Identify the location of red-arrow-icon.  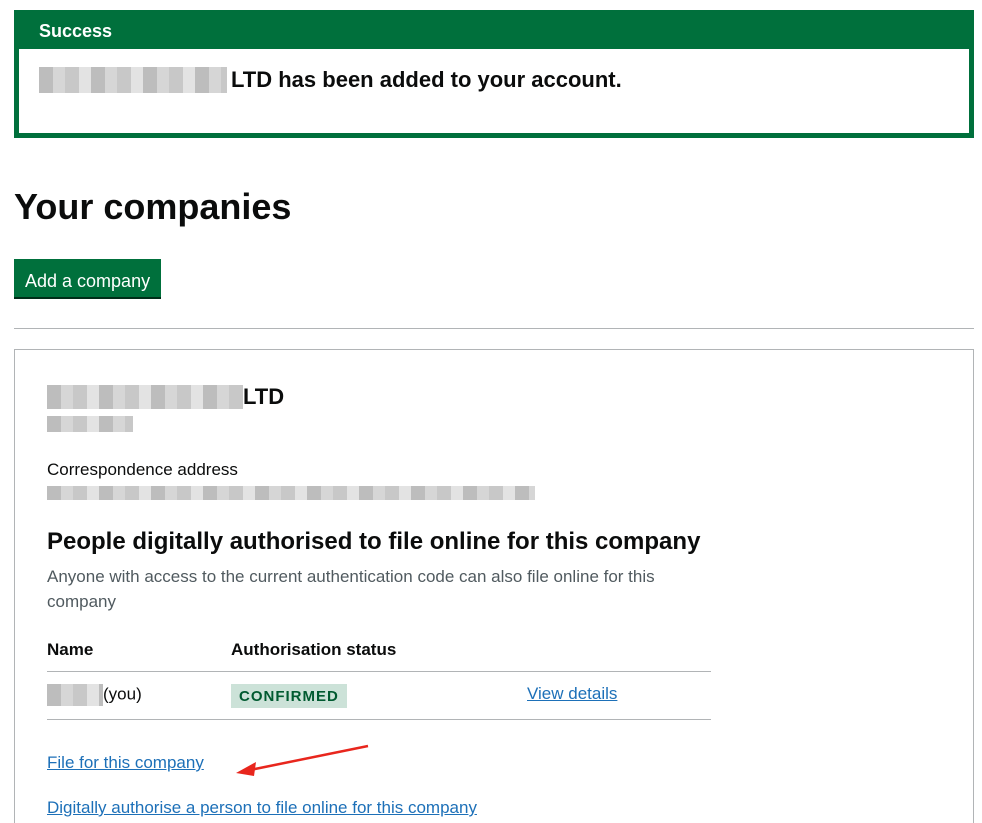
(302, 760).